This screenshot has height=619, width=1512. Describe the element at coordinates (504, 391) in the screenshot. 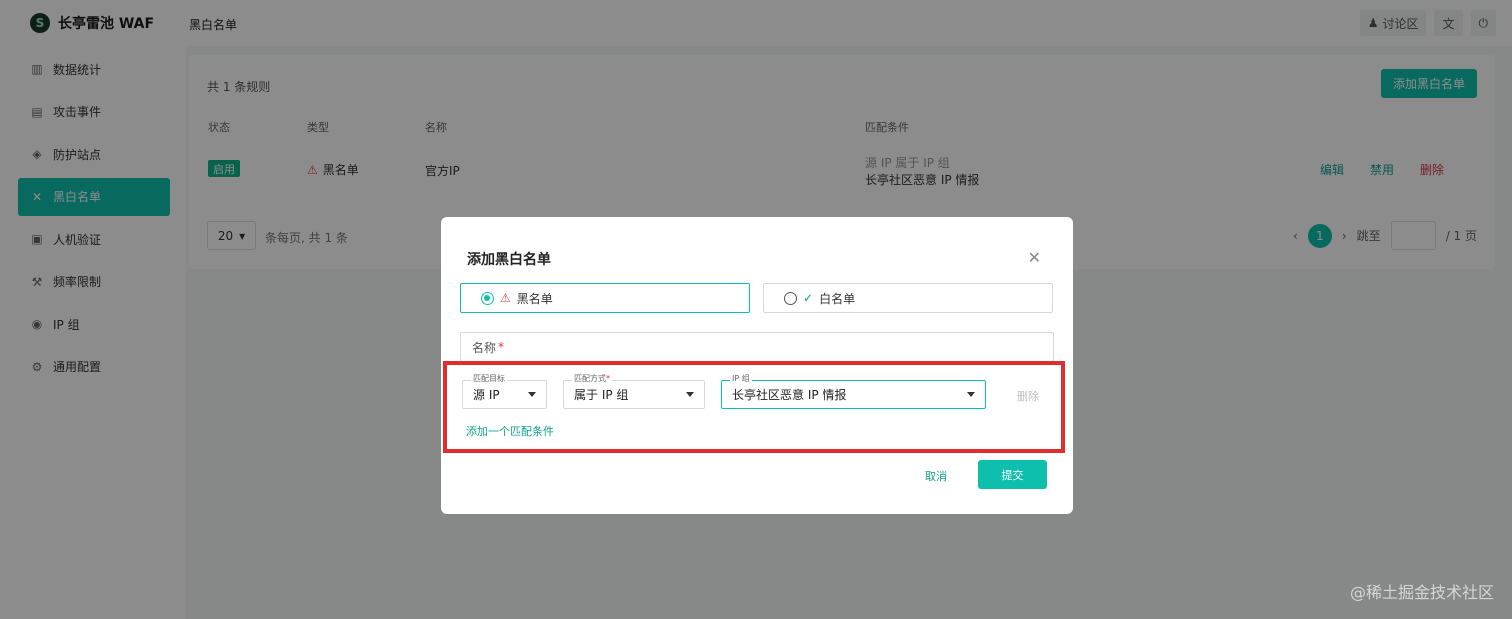

I see `match-target-select: 匹配目标 源 IP` at that location.